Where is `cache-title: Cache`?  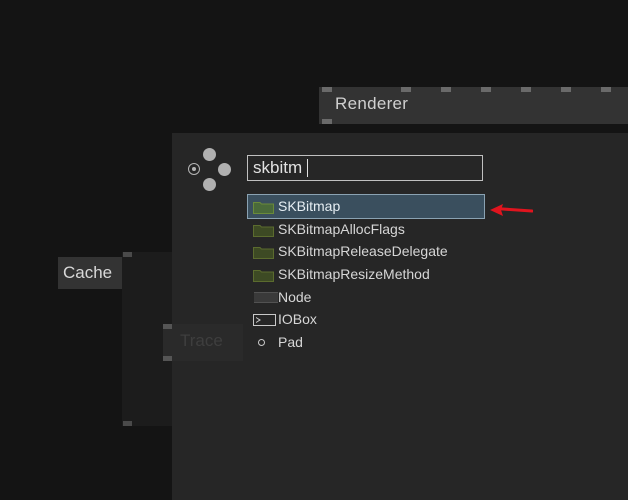
cache-title: Cache is located at coordinates (88, 272).